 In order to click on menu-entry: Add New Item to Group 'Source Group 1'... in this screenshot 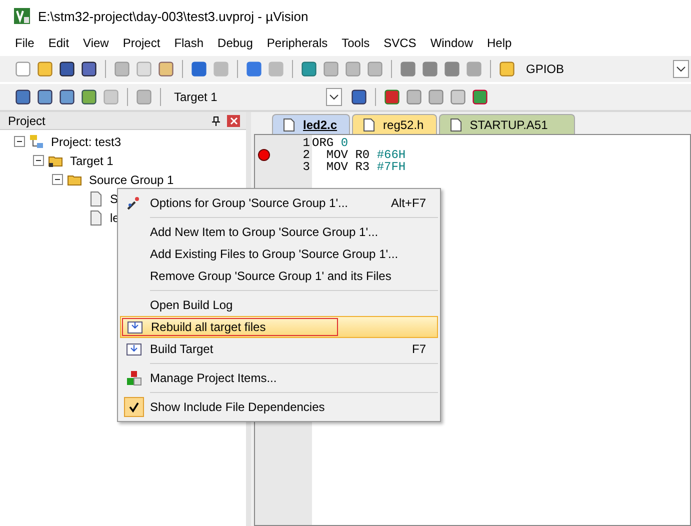, I will do `click(279, 232)`.